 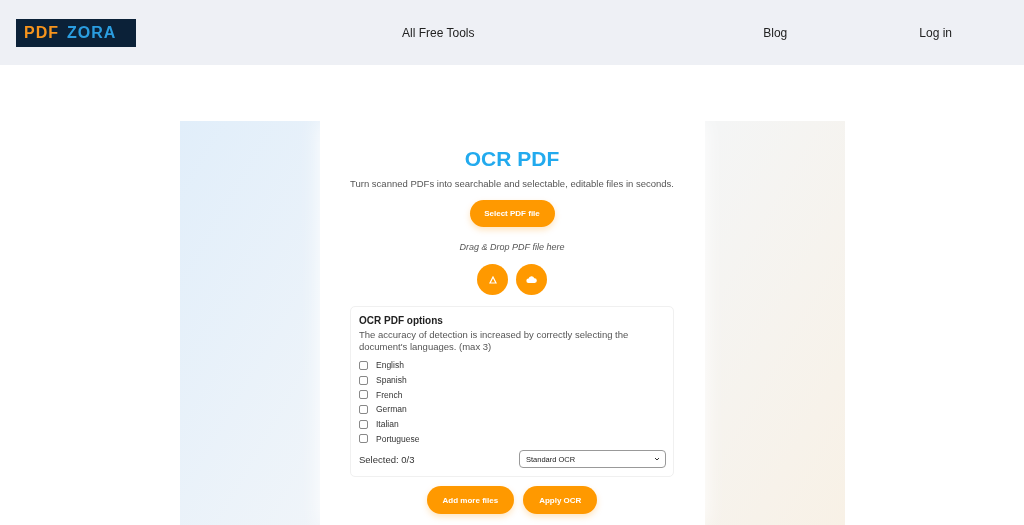 I want to click on language-label: English, so click(x=390, y=365).